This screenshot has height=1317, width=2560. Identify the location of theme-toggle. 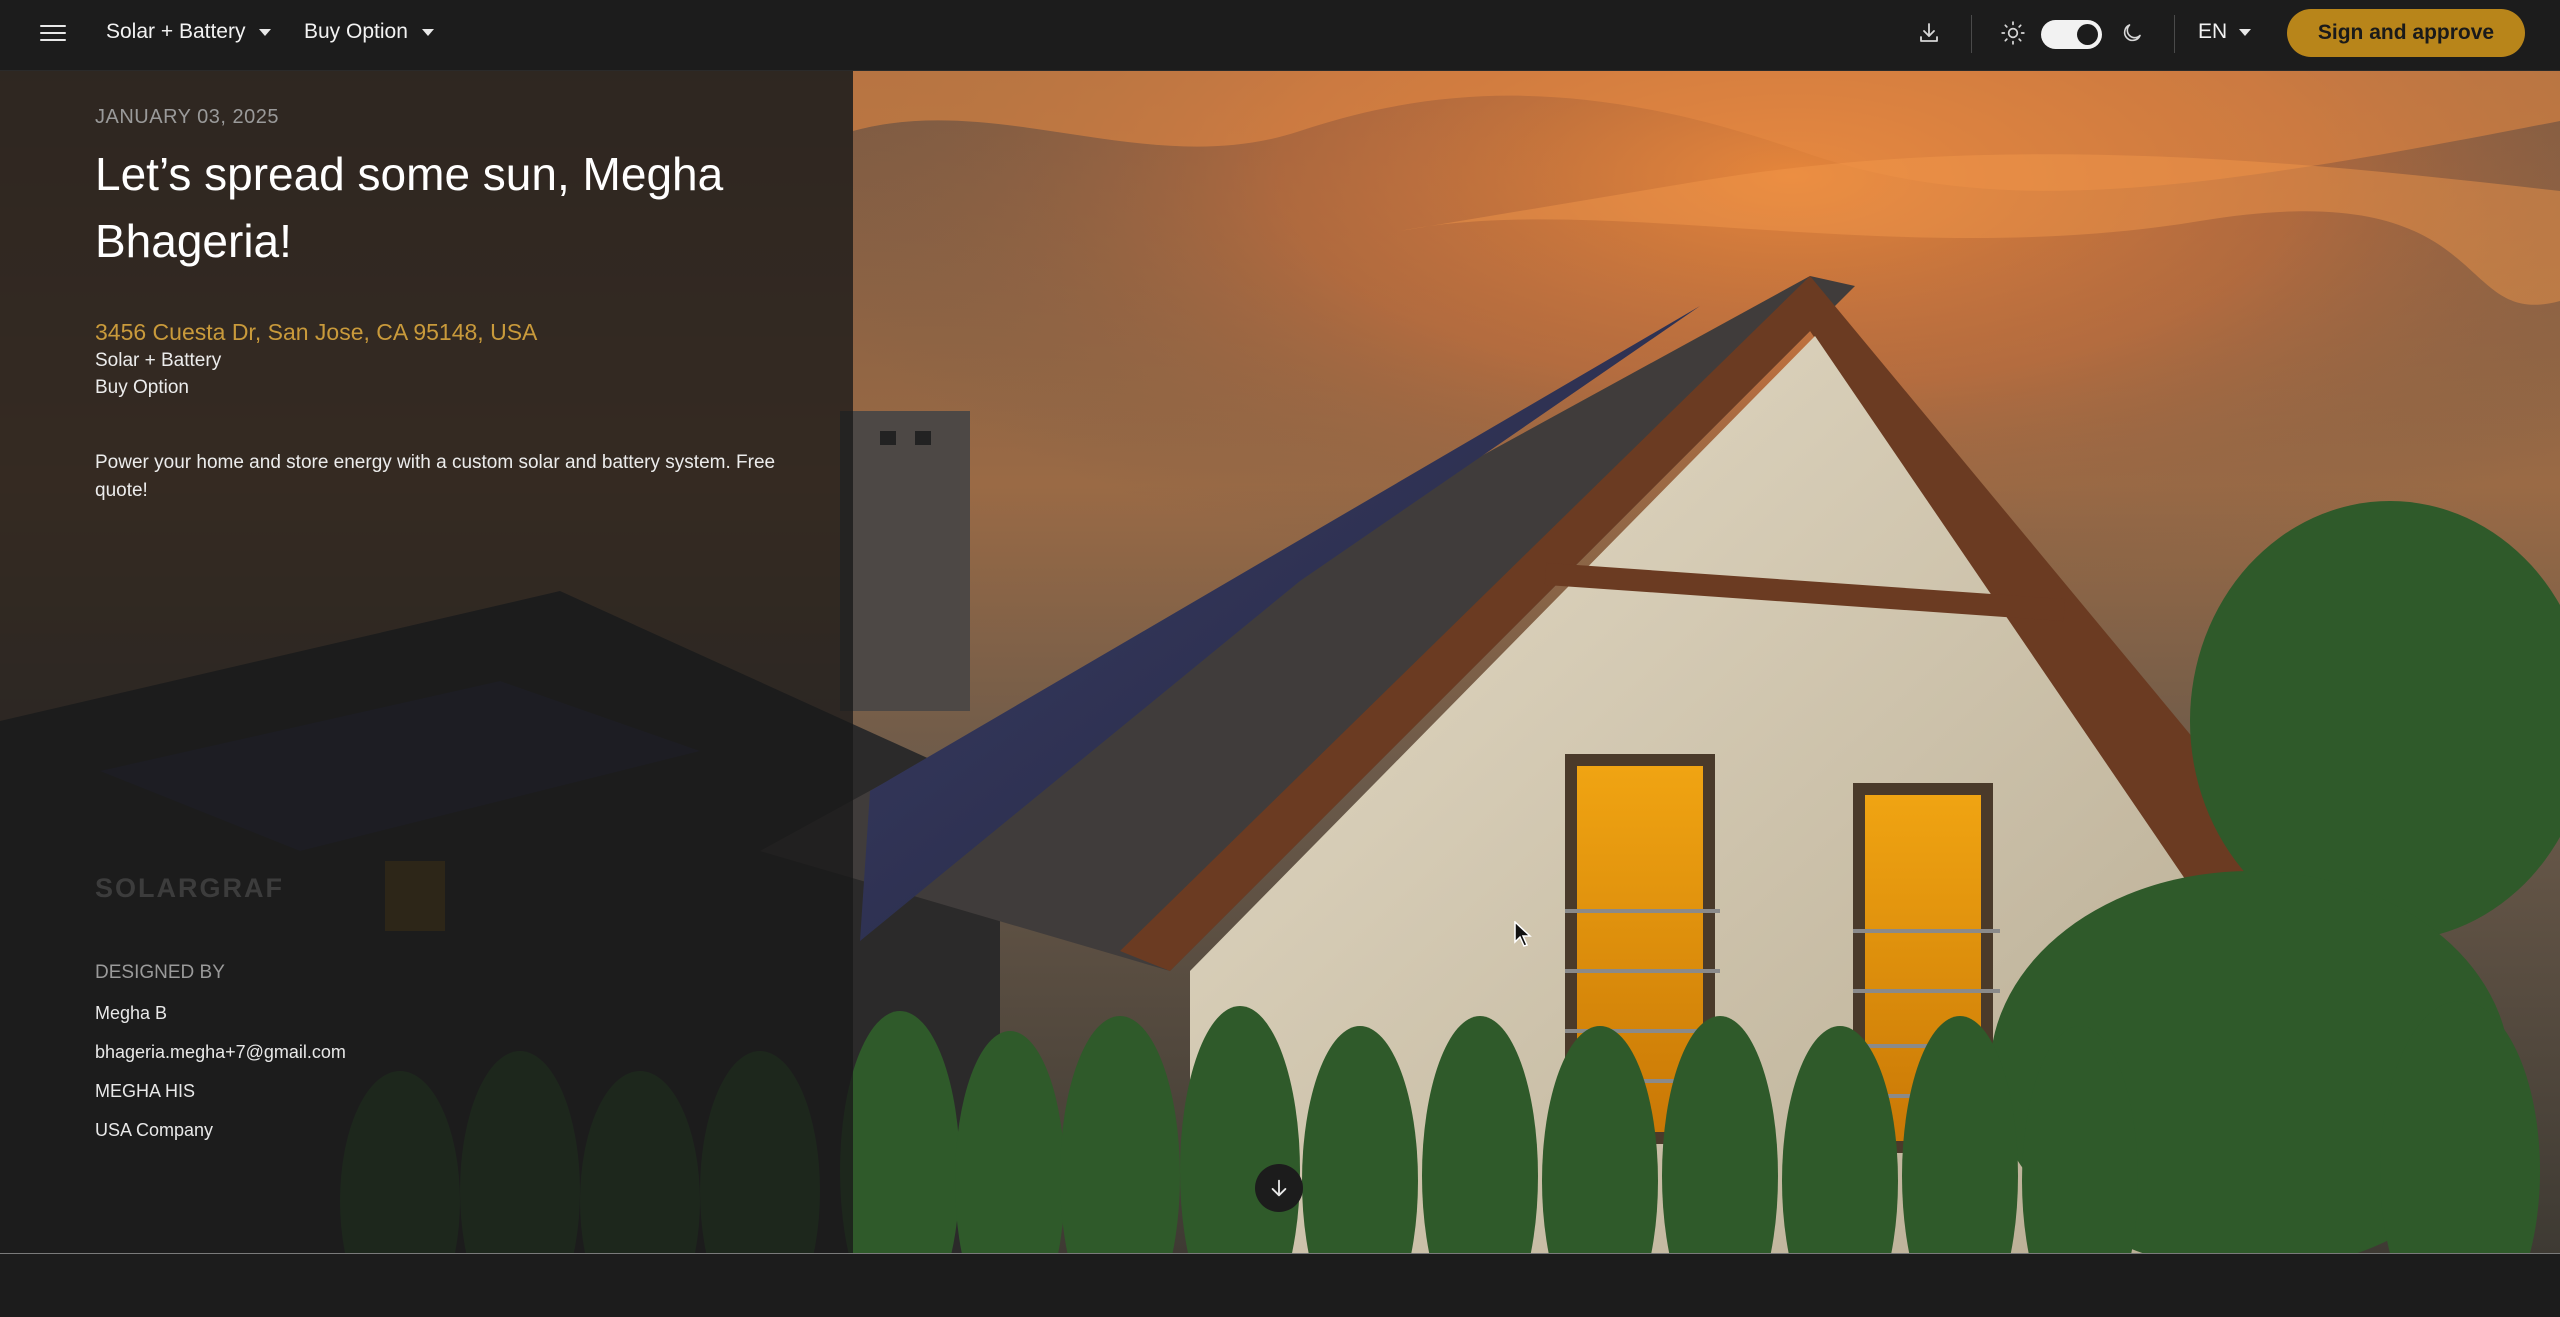
(2071, 34).